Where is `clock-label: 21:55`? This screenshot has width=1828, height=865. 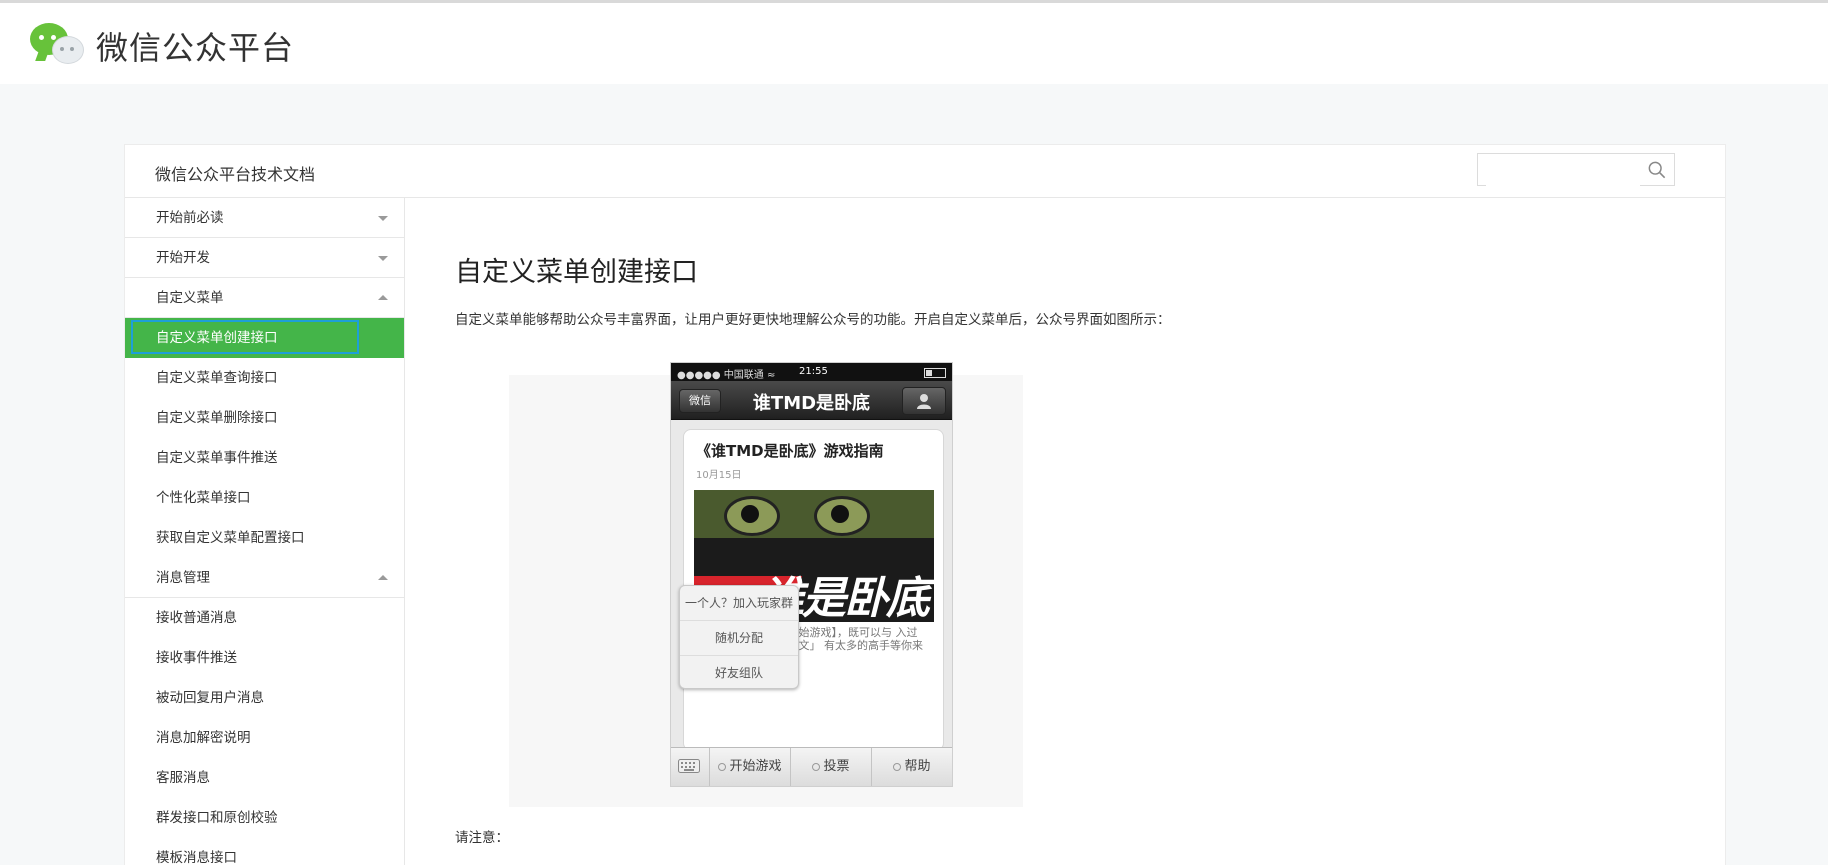
clock-label: 21:55 is located at coordinates (813, 371).